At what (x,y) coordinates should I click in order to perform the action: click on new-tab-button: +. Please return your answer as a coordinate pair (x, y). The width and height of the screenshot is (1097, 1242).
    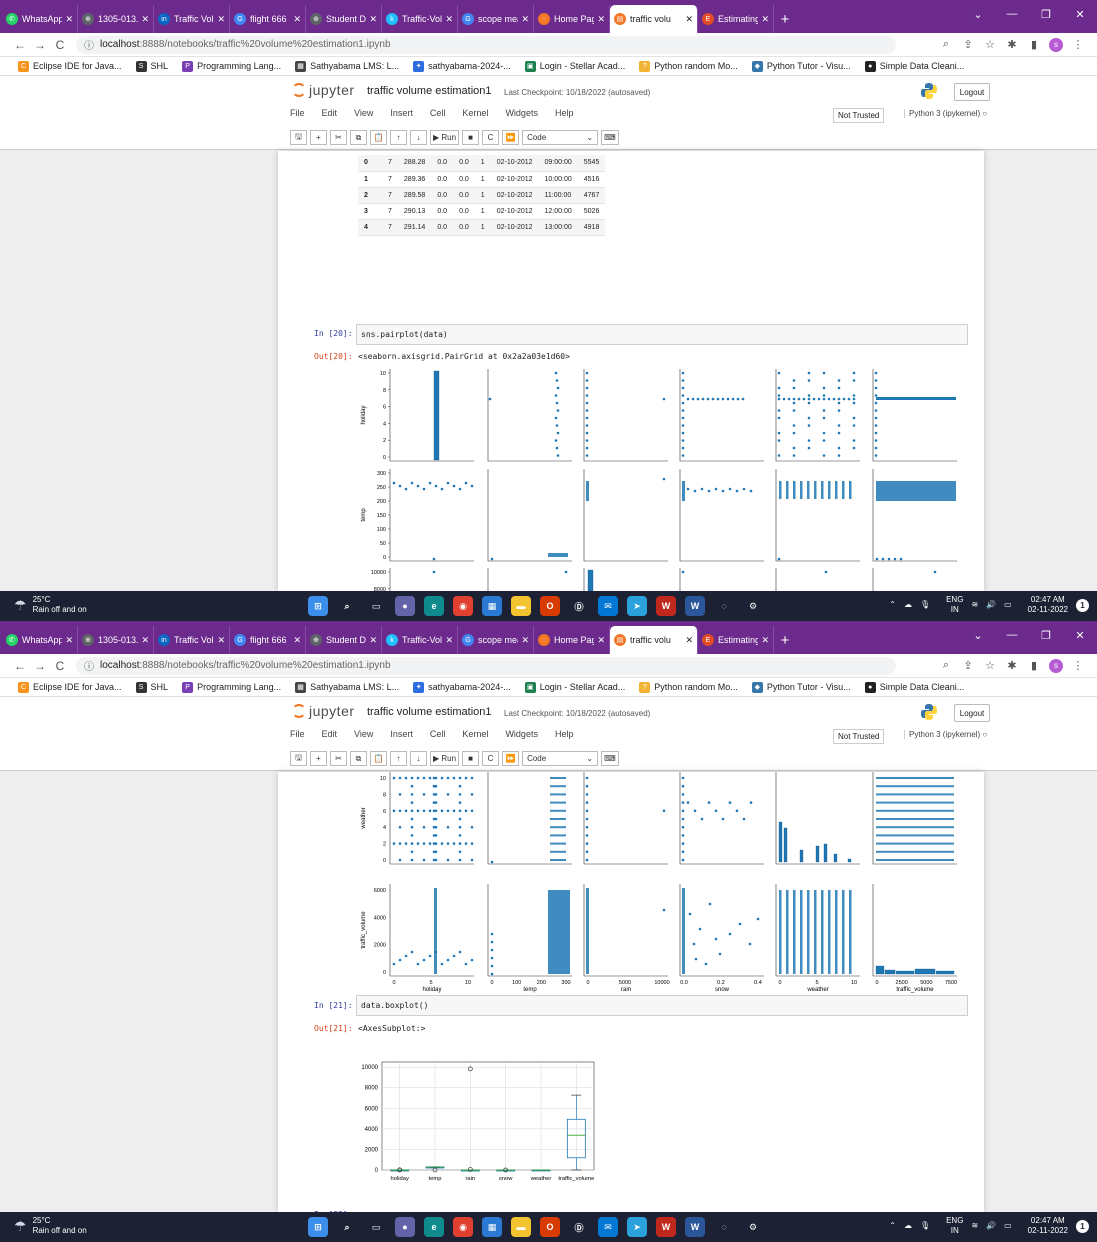
    Looking at the image, I should click on (785, 19).